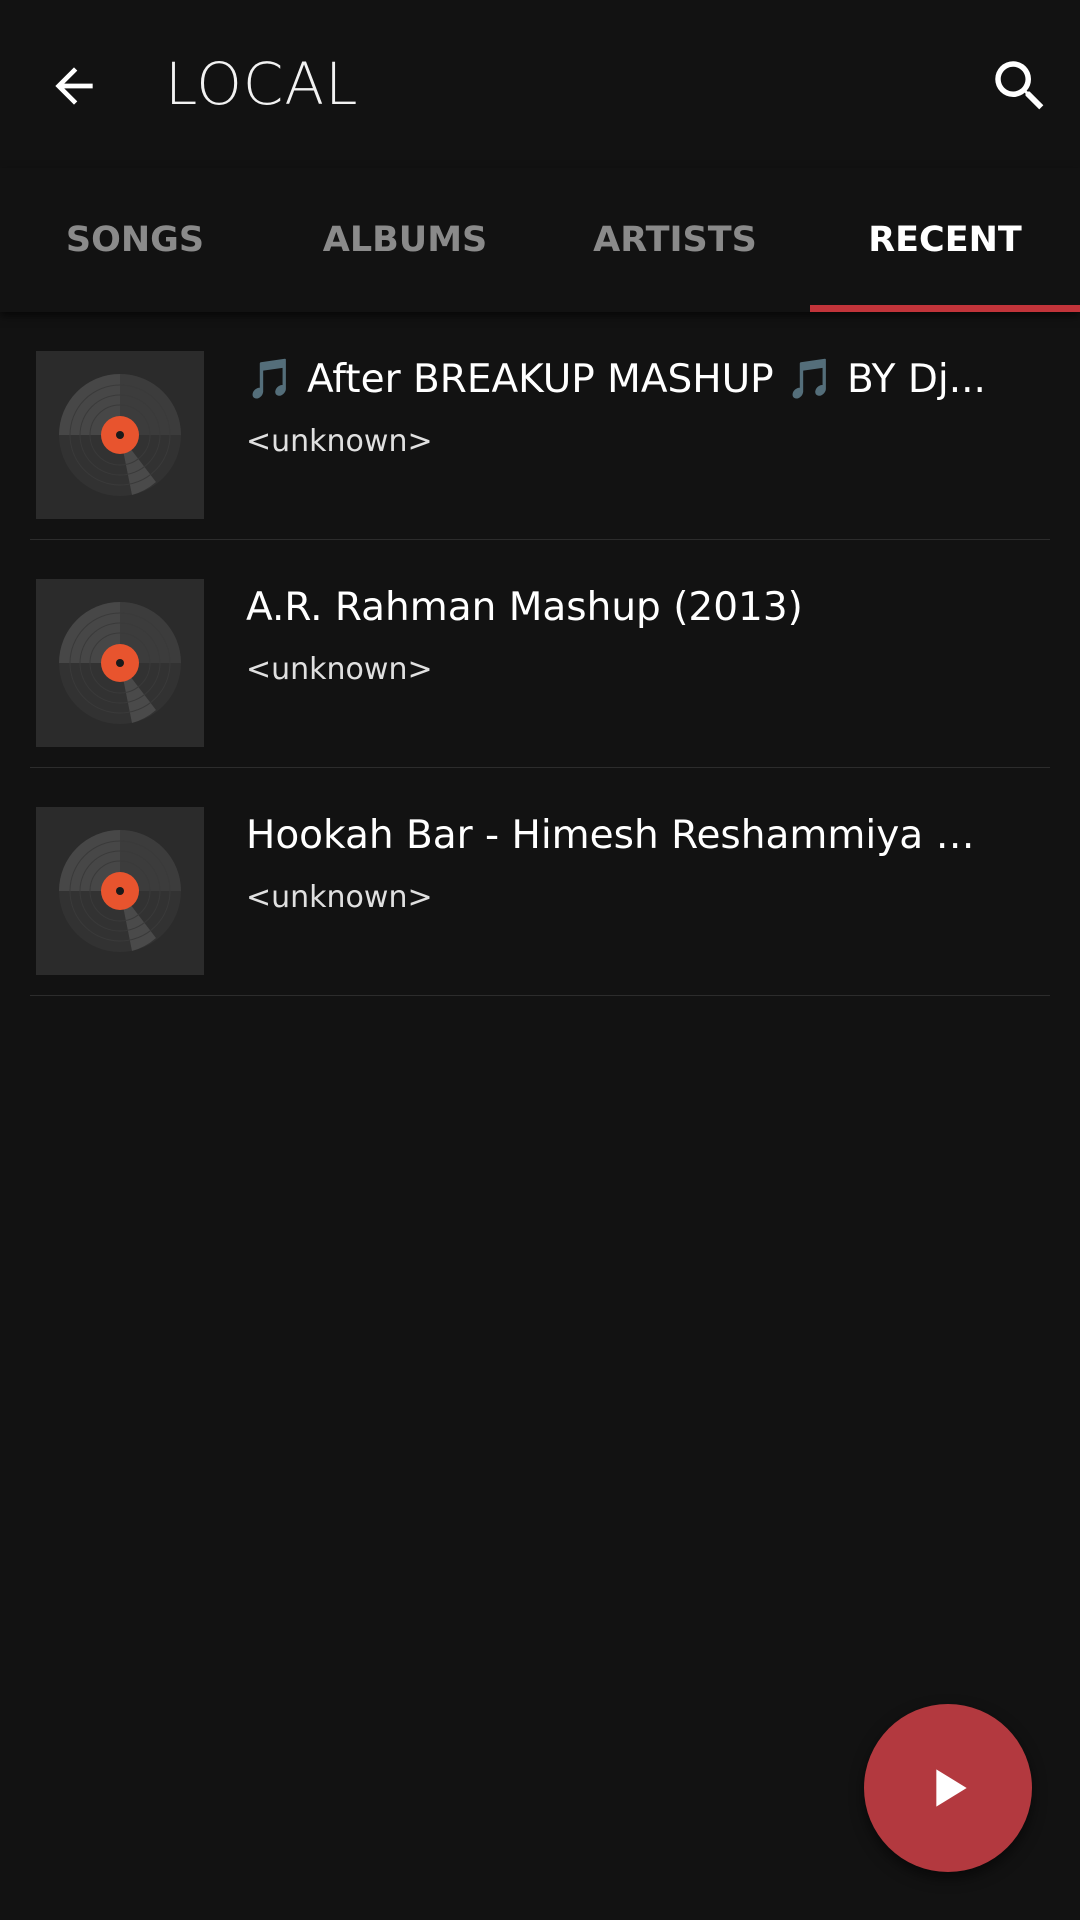 This screenshot has height=1920, width=1080. I want to click on list-item: A.R. Rahman Mashup (2013) <unknown>, so click(540, 654).